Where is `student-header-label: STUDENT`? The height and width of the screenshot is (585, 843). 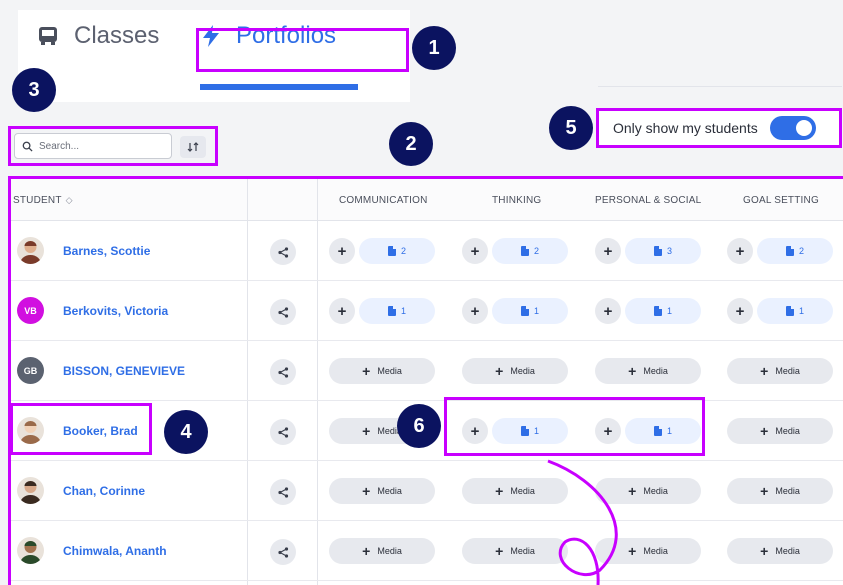
student-header-label: STUDENT is located at coordinates (37, 200).